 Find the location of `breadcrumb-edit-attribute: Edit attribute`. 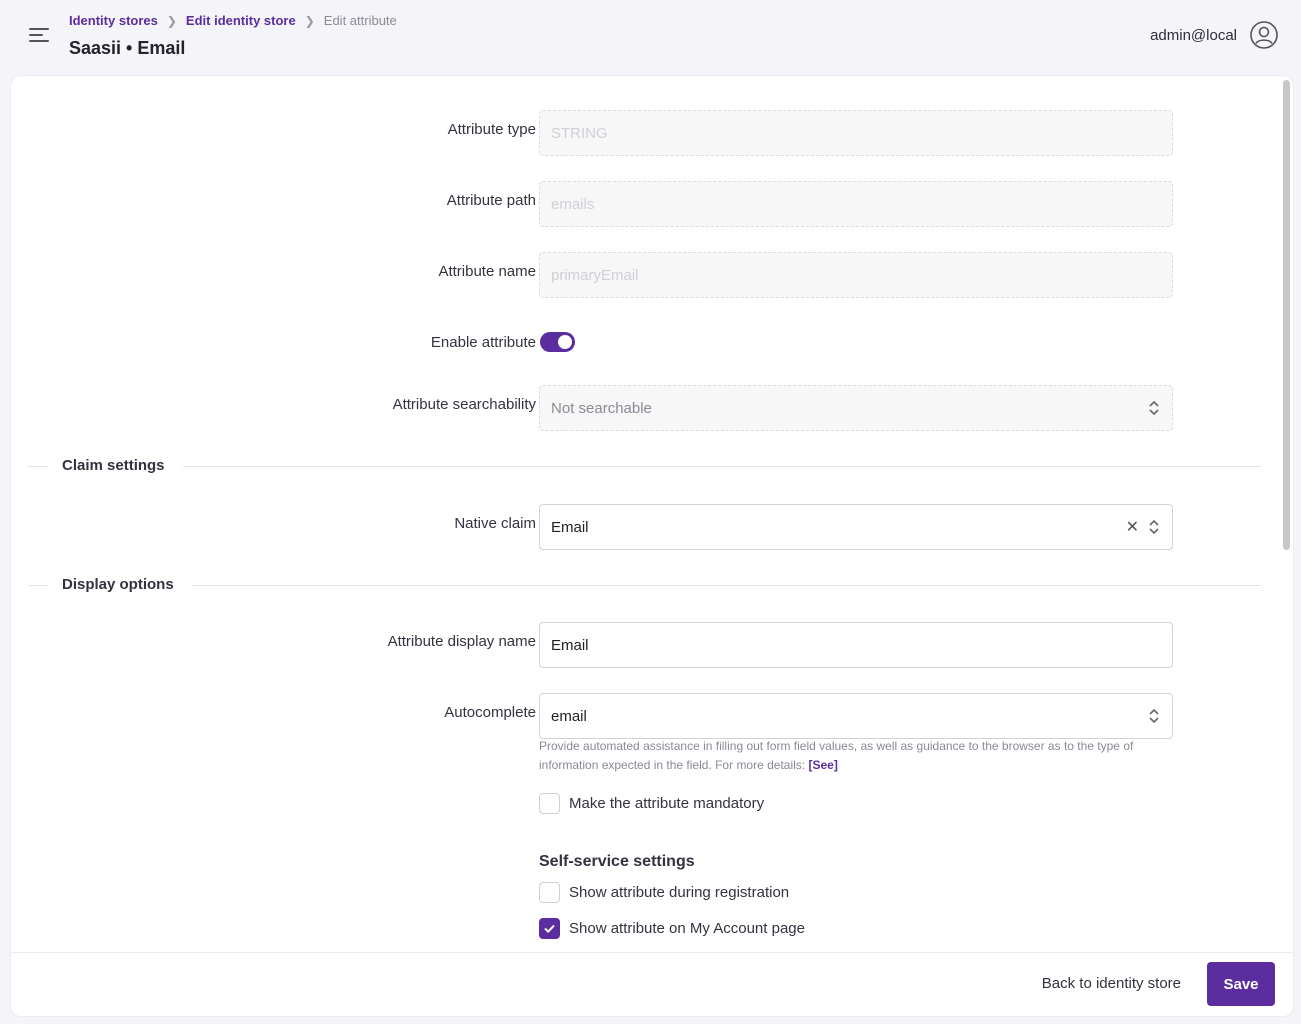

breadcrumb-edit-attribute: Edit attribute is located at coordinates (360, 20).